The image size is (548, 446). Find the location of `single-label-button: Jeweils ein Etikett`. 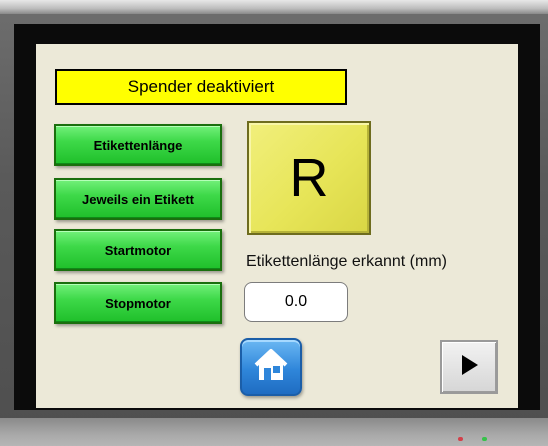

single-label-button: Jeweils ein Etikett is located at coordinates (138, 199).